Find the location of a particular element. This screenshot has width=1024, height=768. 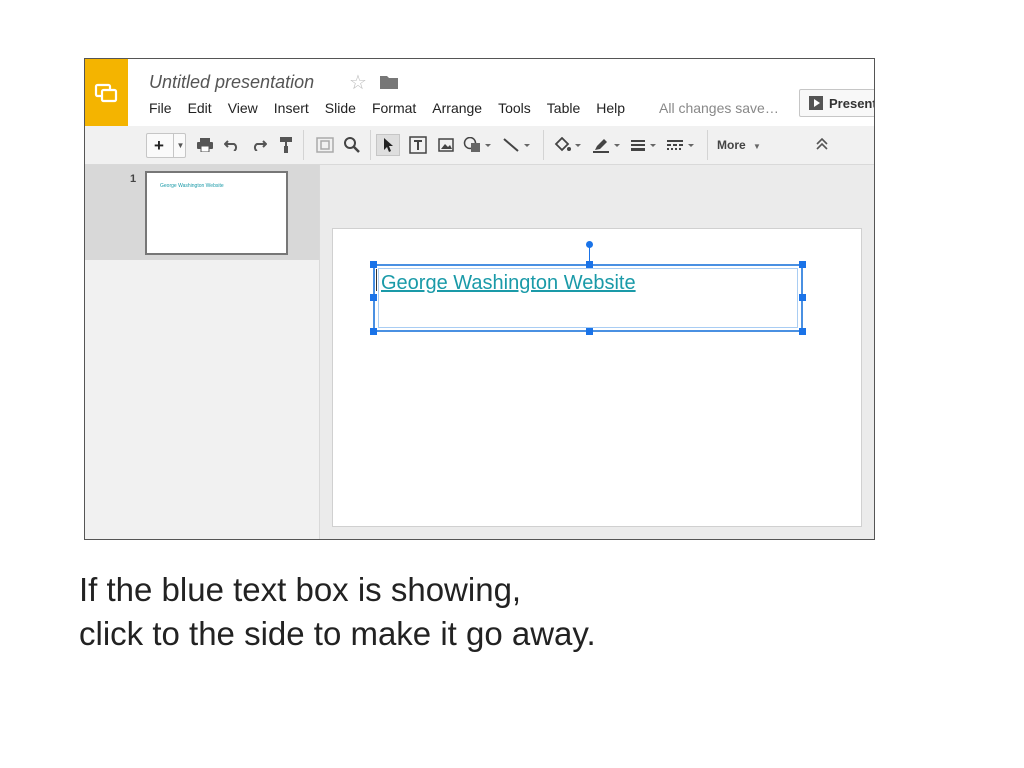

fill-color-icon is located at coordinates (568, 145).